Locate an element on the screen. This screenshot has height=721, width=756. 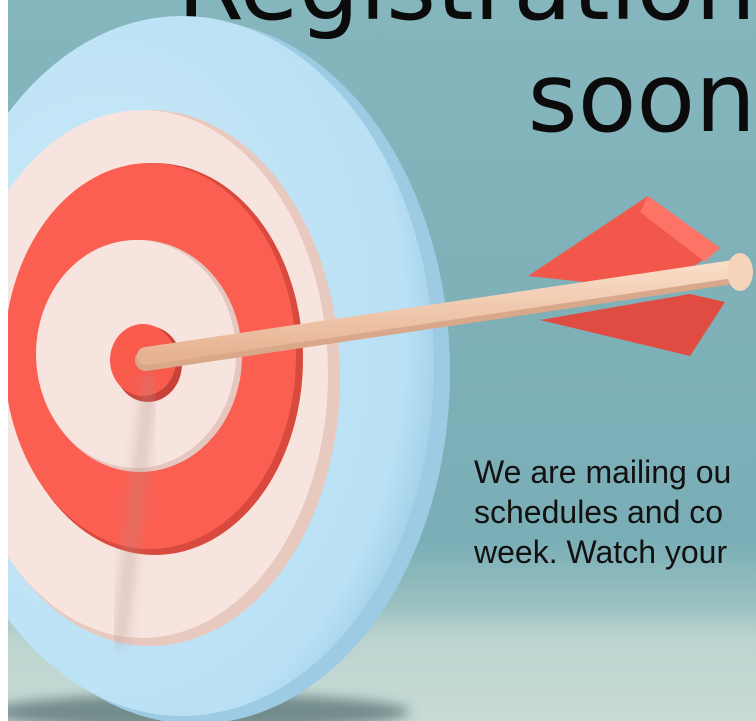
announcement-line-1: We are mailing ou is located at coordinates (603, 472).